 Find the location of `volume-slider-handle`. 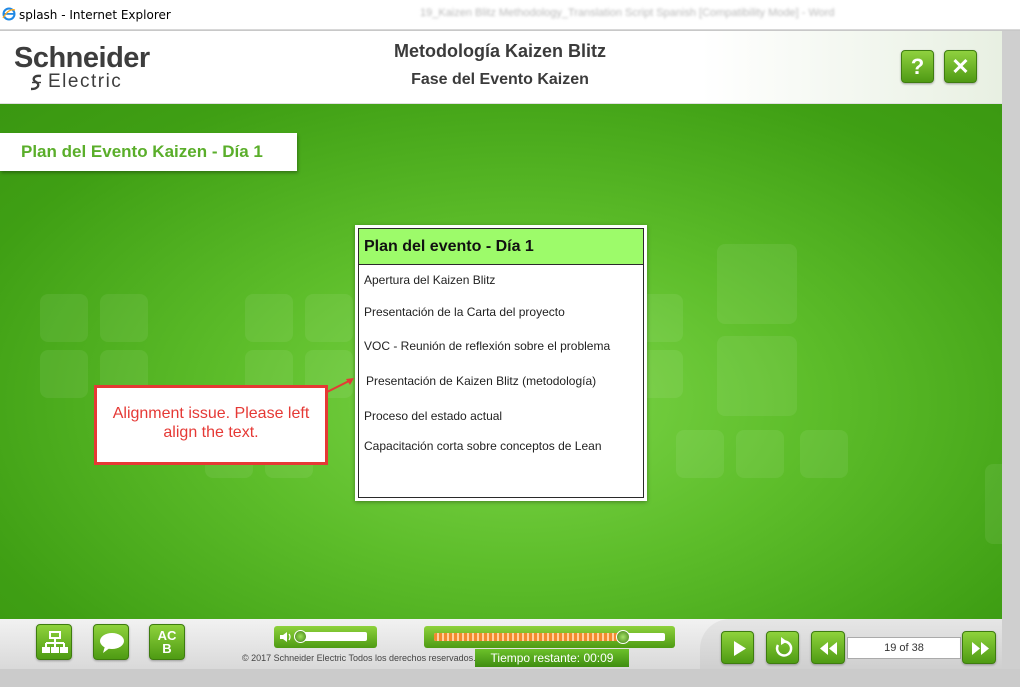

volume-slider-handle is located at coordinates (301, 636).